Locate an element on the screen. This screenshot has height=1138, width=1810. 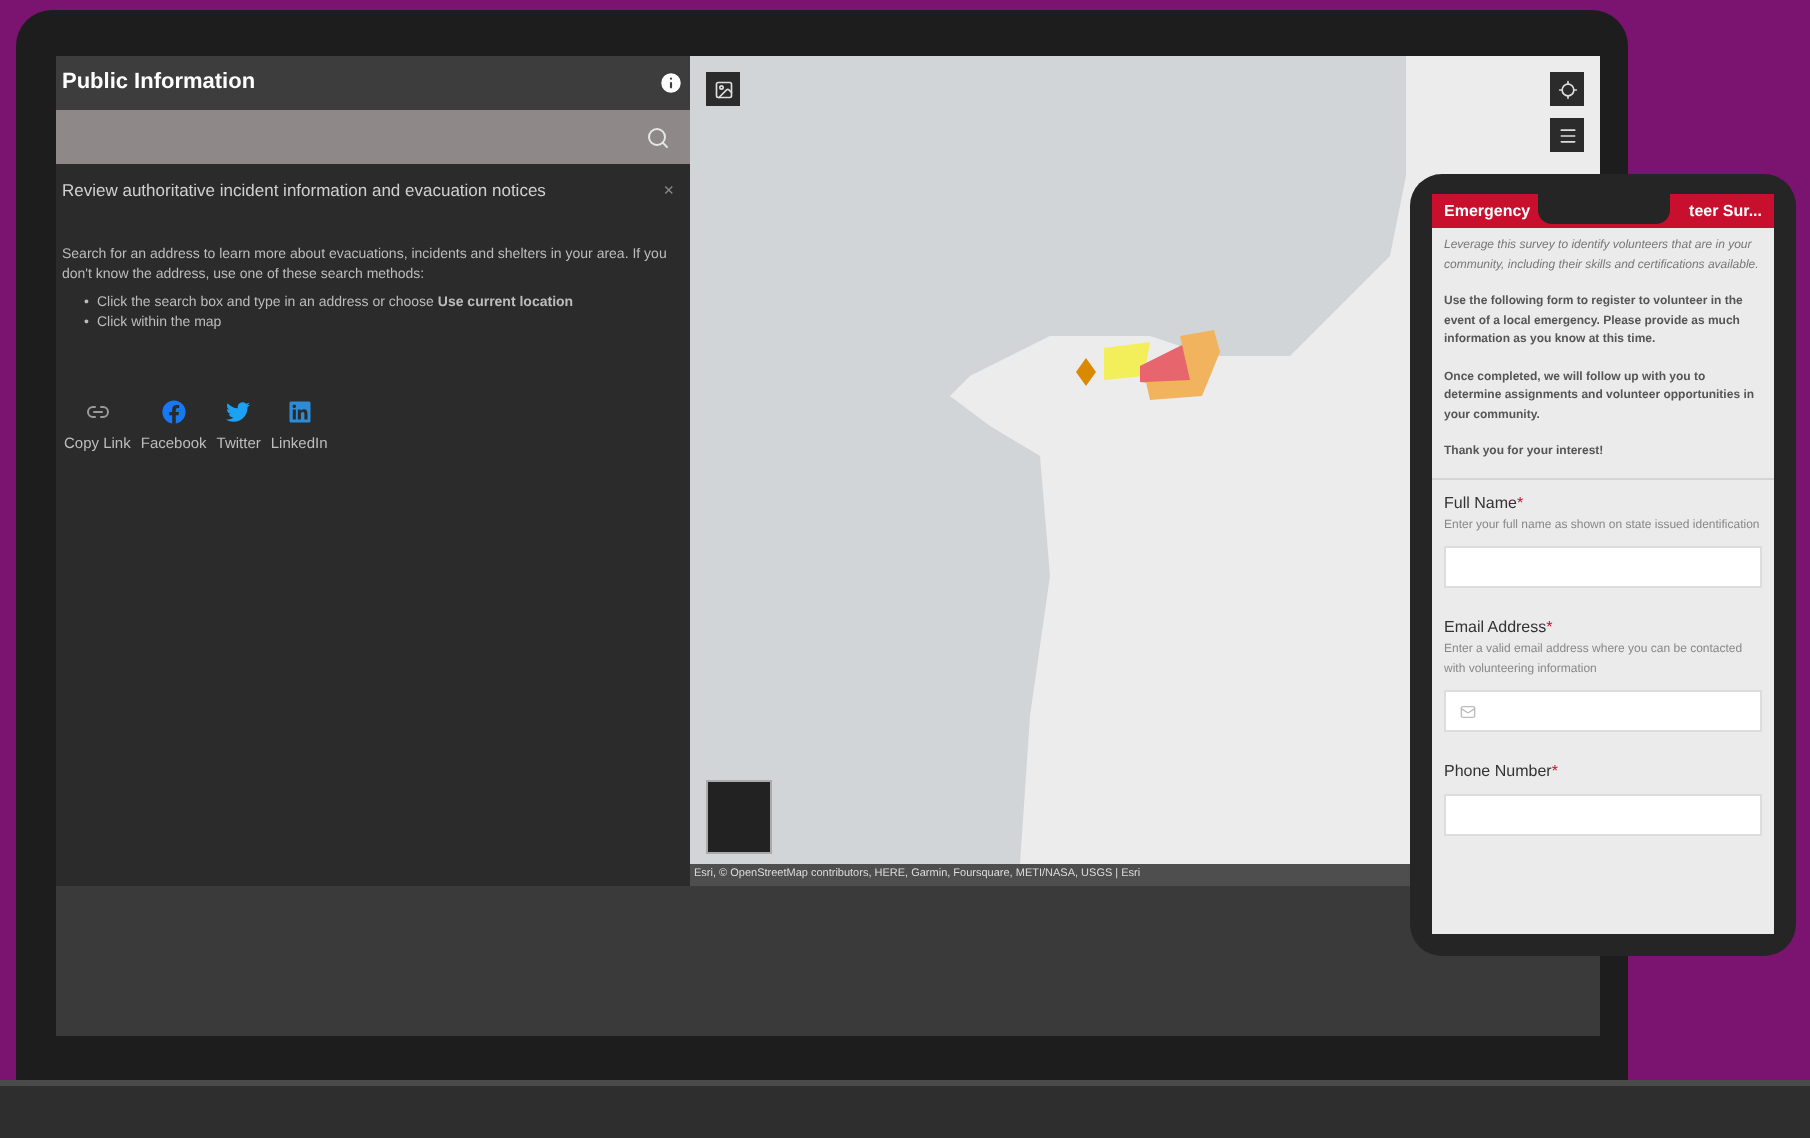
field-label: Email Address is located at coordinates (1495, 627).